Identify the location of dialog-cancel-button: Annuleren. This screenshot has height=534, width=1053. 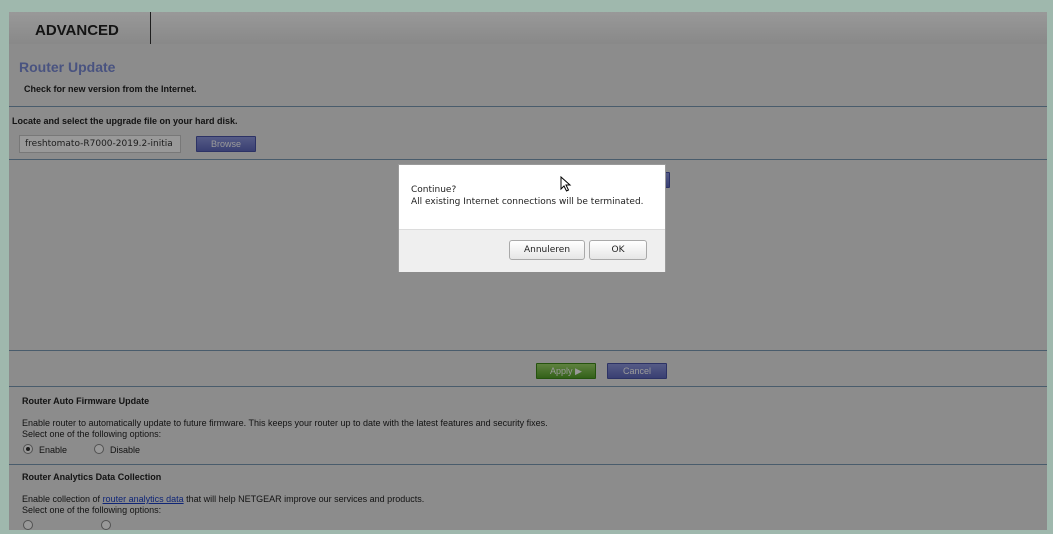
(547, 250).